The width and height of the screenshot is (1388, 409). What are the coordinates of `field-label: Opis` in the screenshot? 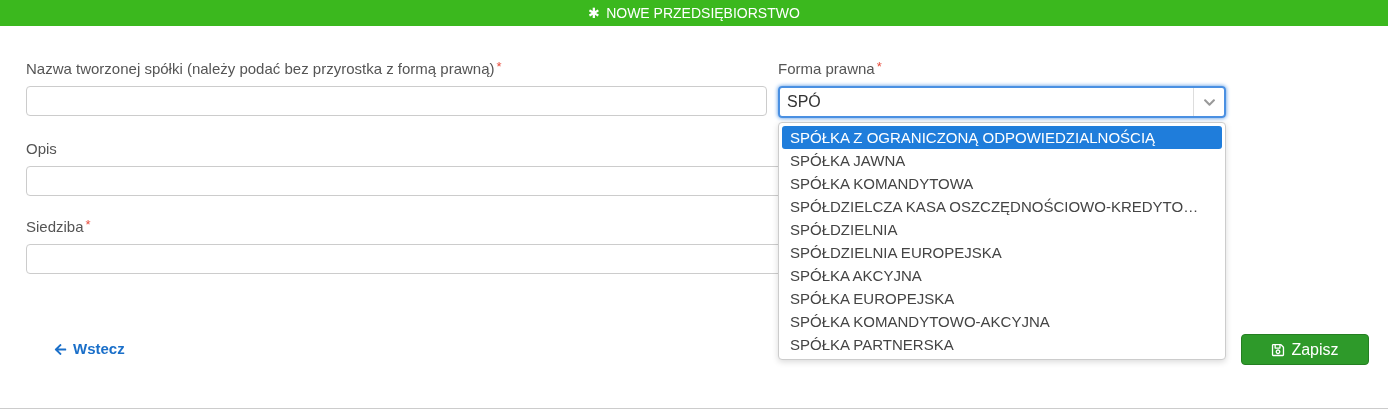 It's located at (41, 149).